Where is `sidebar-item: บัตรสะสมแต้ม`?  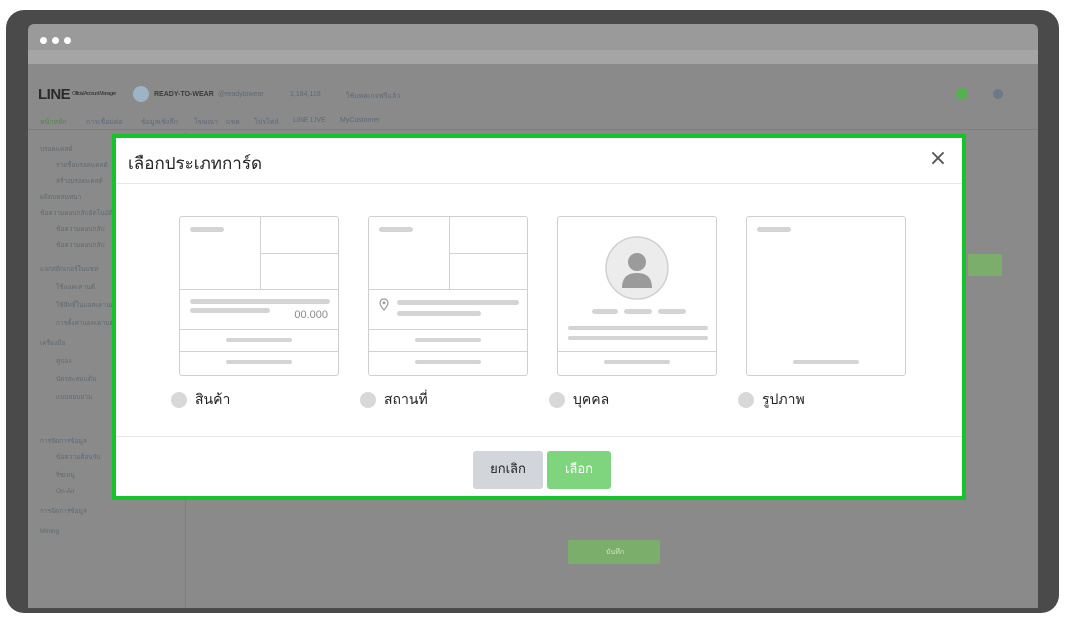
sidebar-item: บัตรสะสมแต้ม is located at coordinates (76, 379).